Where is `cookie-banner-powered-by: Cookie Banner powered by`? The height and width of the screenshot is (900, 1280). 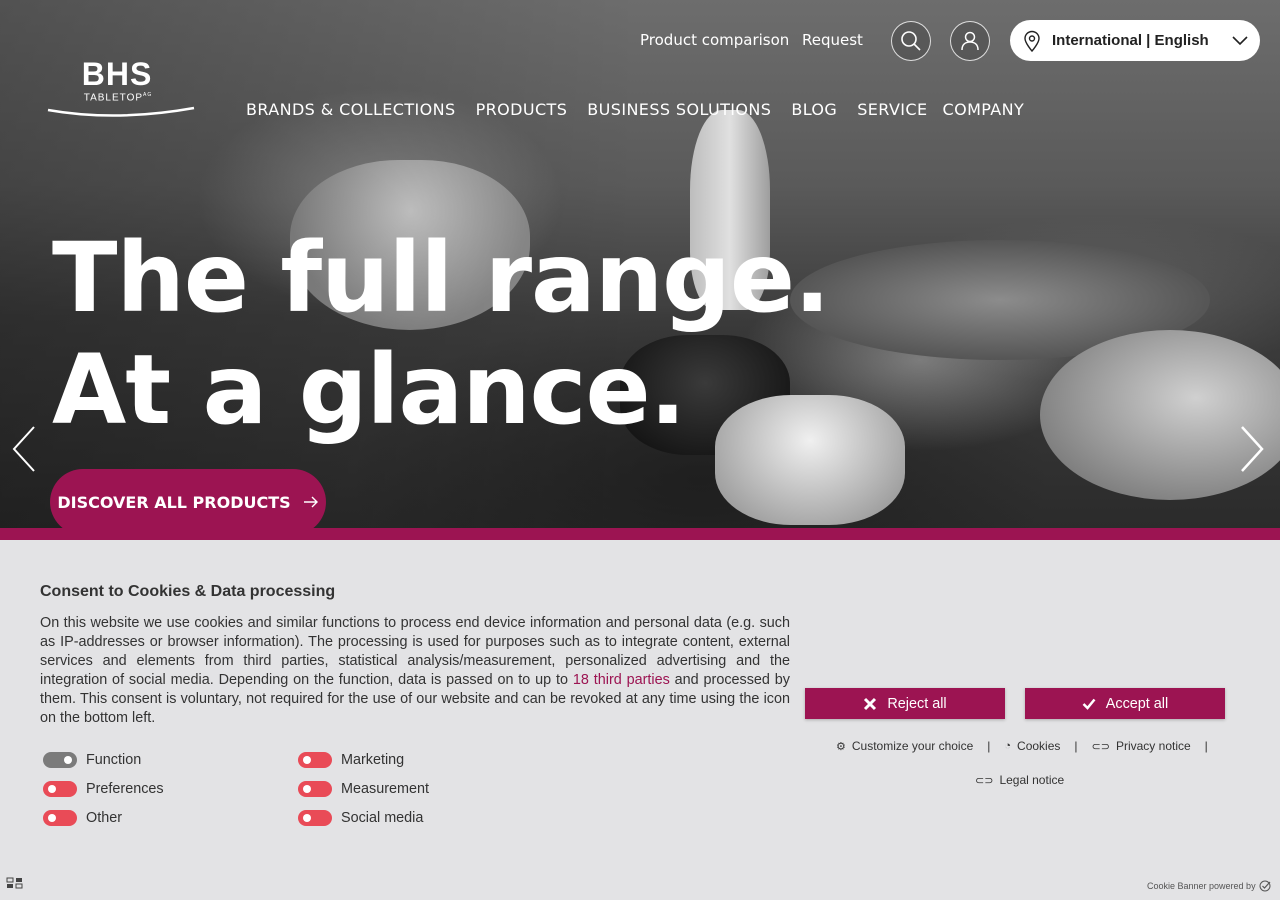 cookie-banner-powered-by: Cookie Banner powered by is located at coordinates (1210, 886).